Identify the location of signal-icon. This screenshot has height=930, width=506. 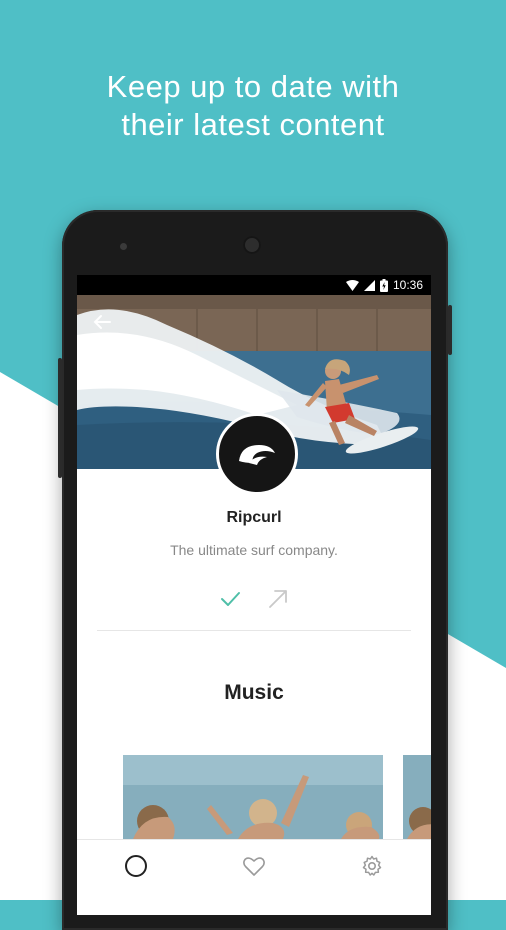
(369, 285).